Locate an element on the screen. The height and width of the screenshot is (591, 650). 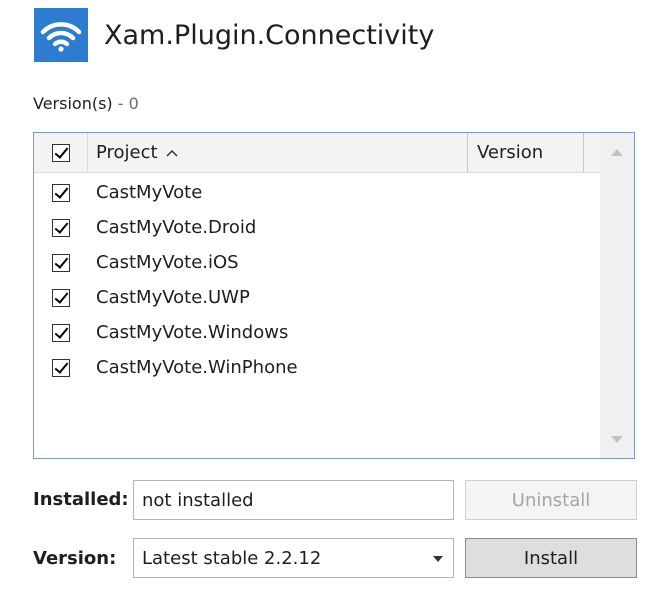
version-dropdown: Latest stable 2.2.12 is located at coordinates (293, 558).